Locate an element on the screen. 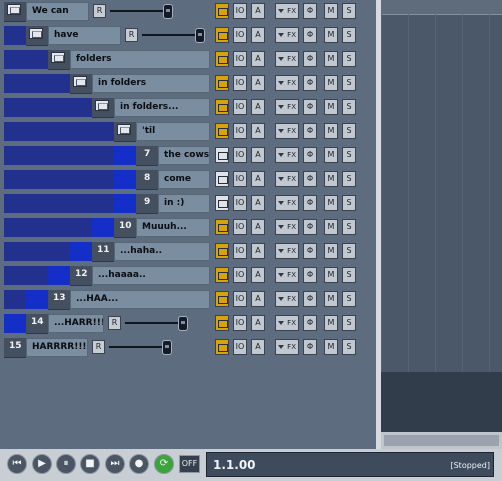  off-button: OFF is located at coordinates (189, 464).